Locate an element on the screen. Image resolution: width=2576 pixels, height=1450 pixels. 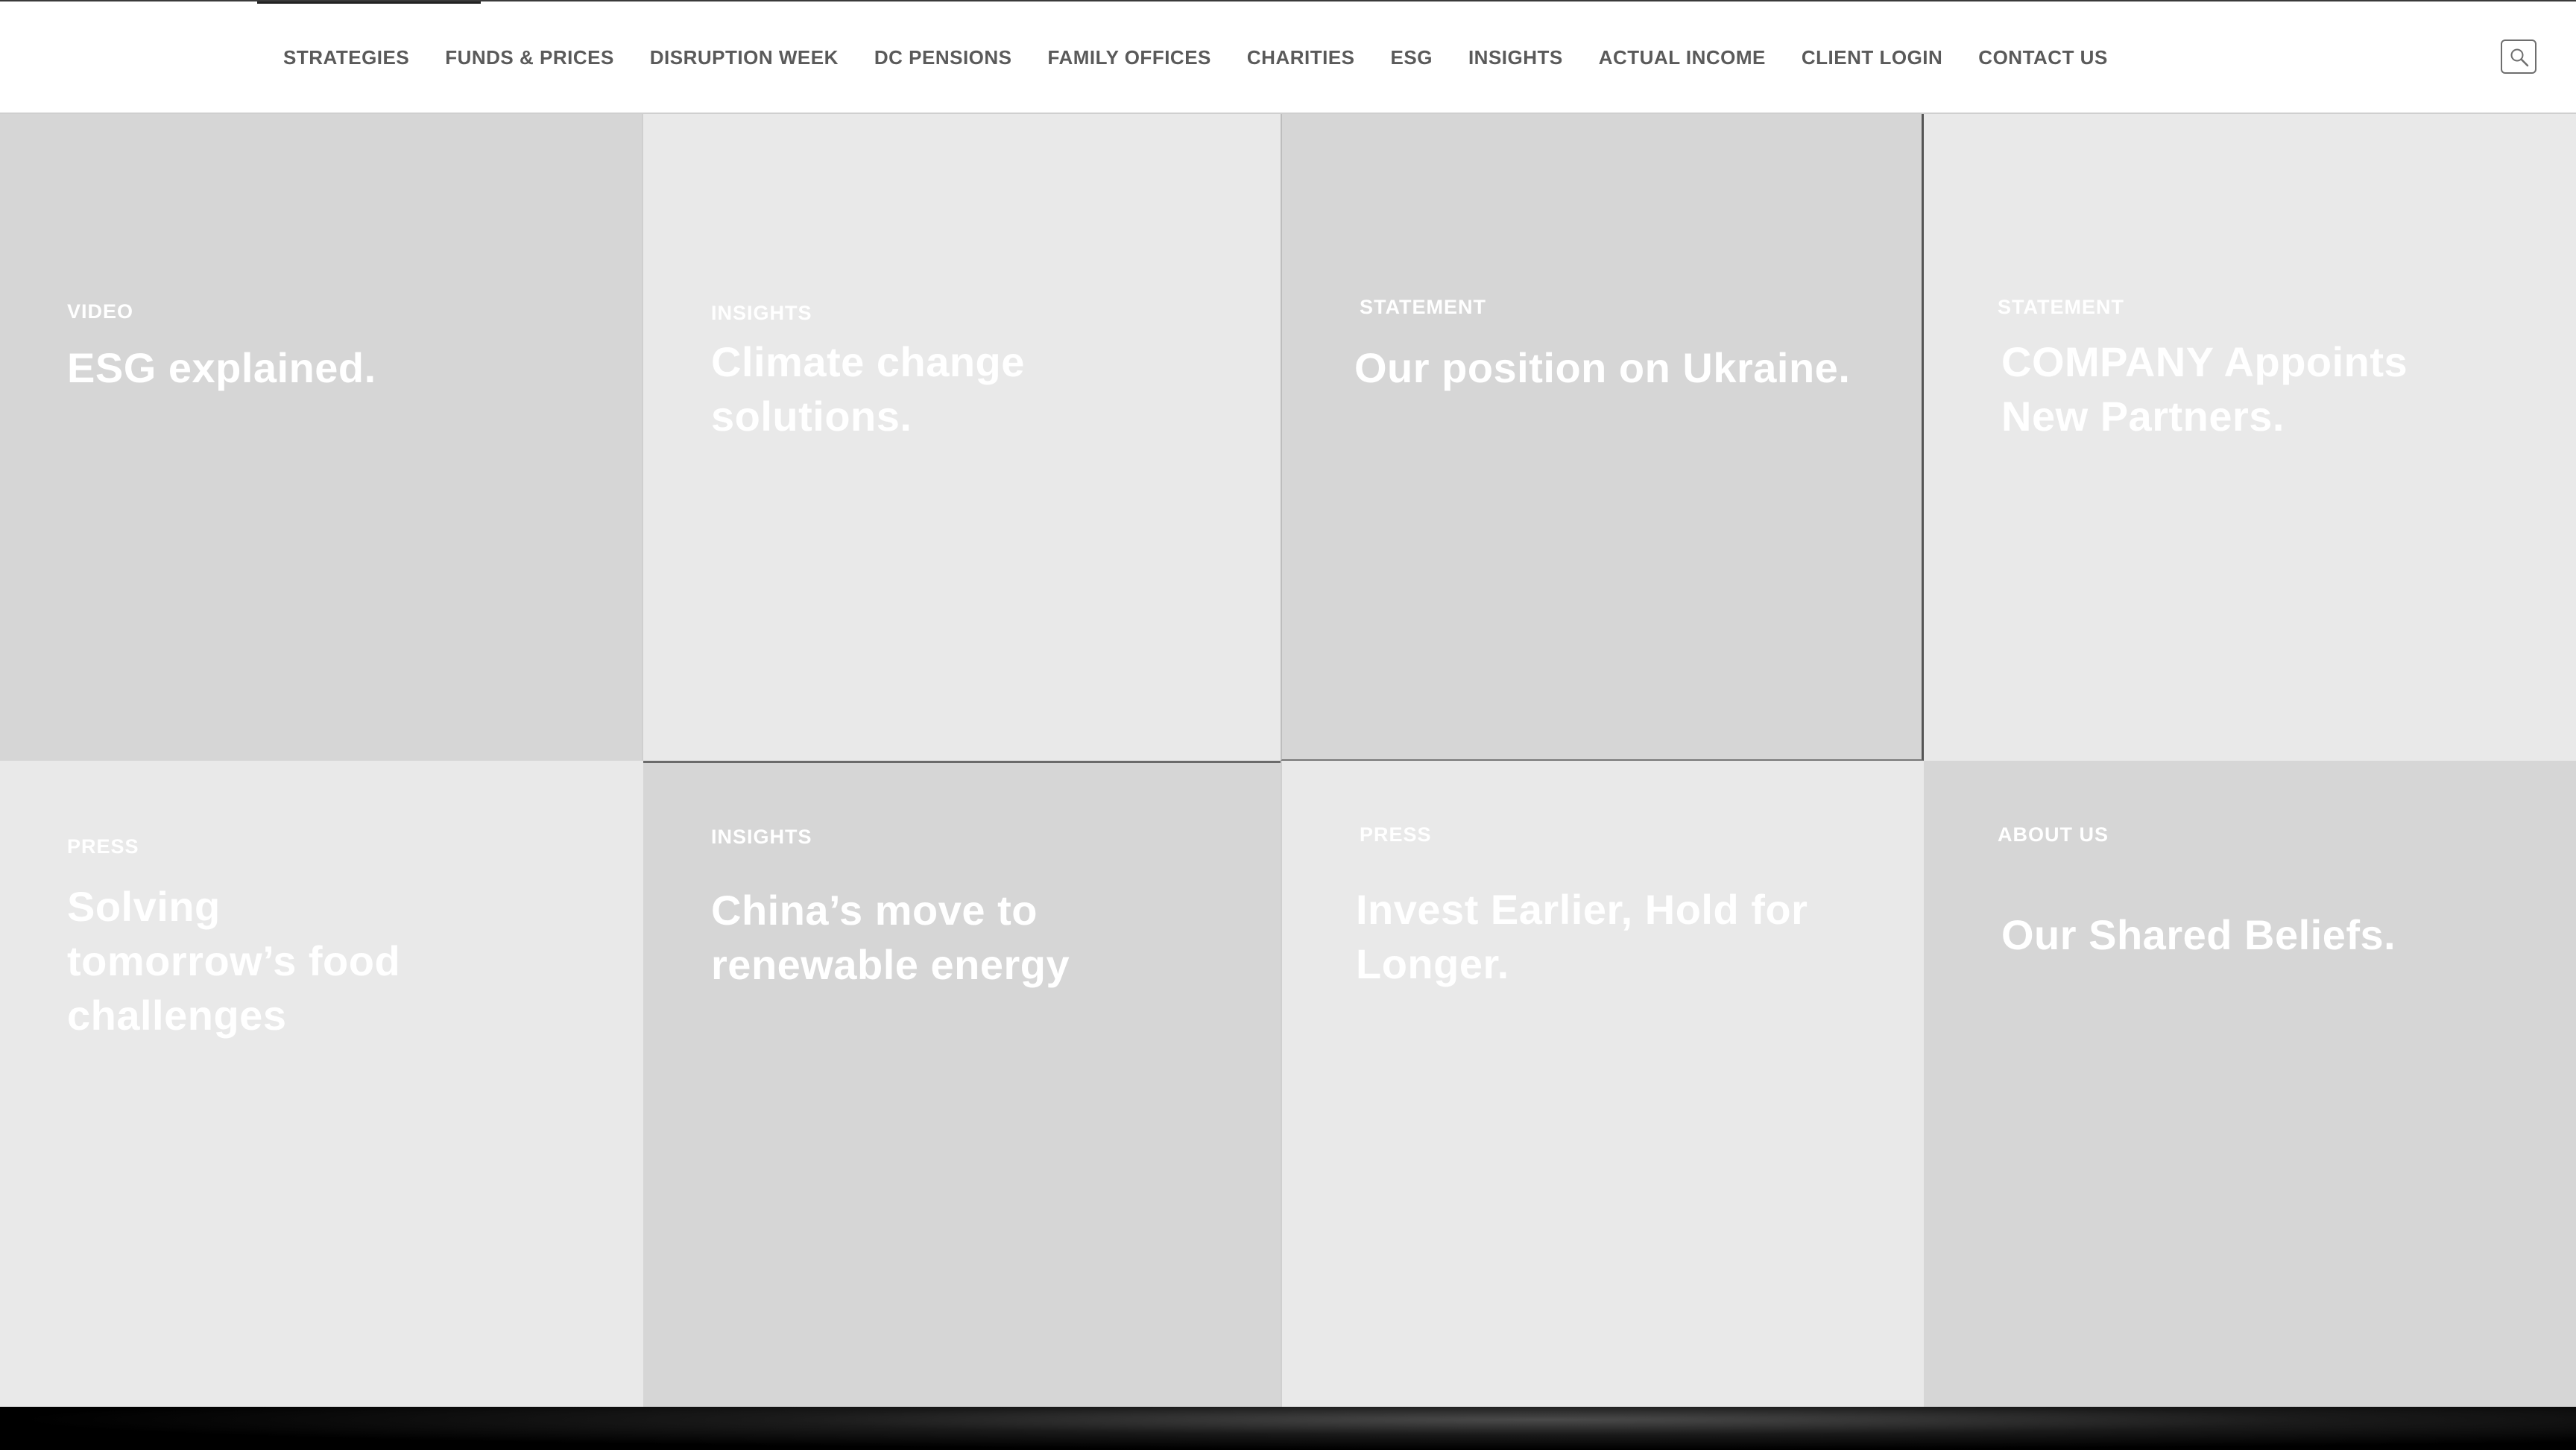
nav-item-dc-pensions: DC PENSIONS is located at coordinates (943, 57).